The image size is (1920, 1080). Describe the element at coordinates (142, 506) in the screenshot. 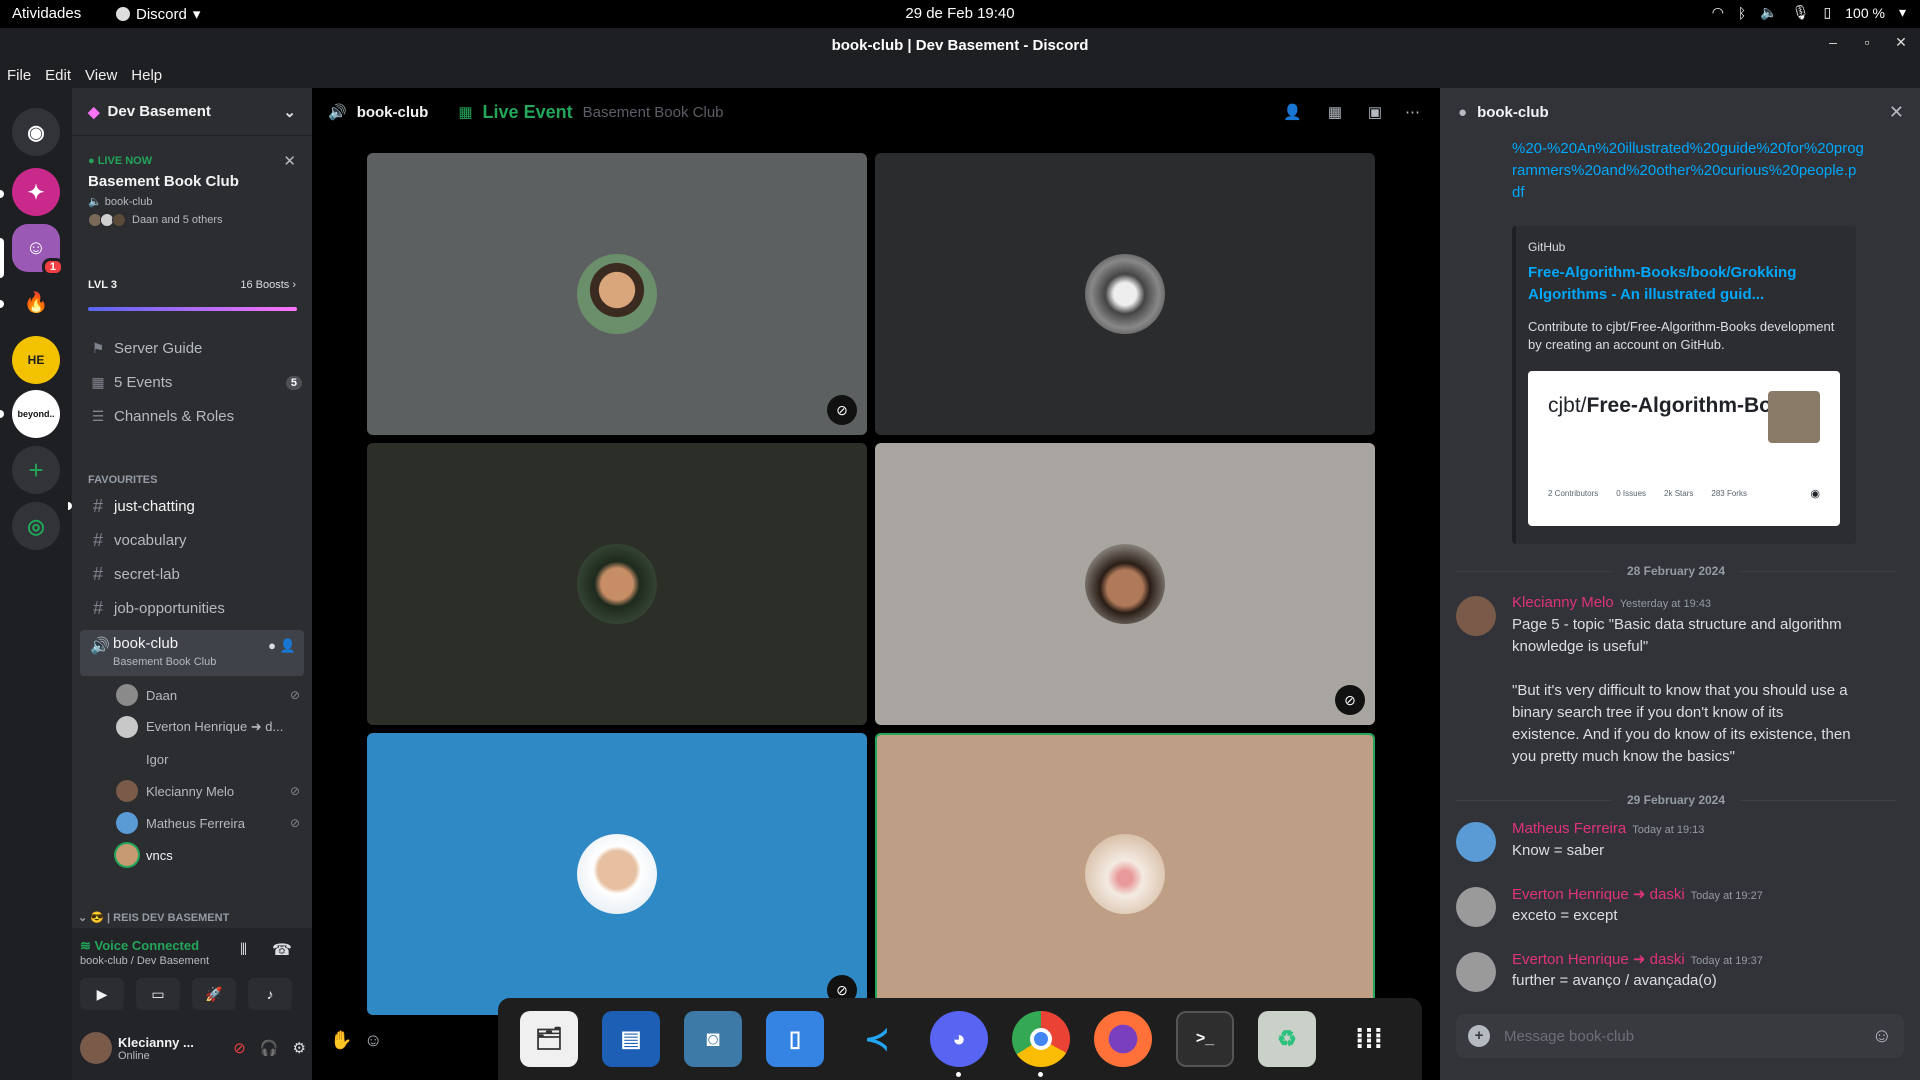

I see `channel-just-chatting: # just-chatting` at that location.